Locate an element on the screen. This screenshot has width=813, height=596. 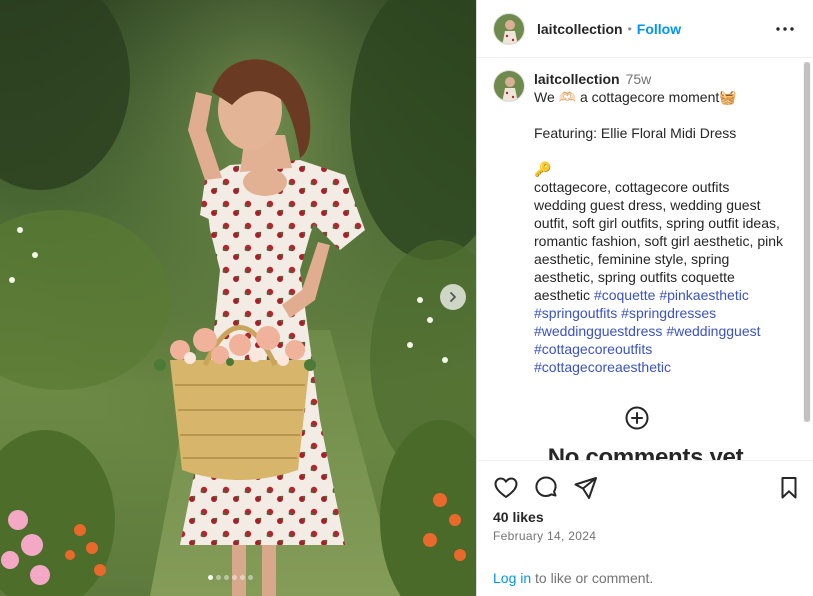
caption-line: 🔑 is located at coordinates (543, 169).